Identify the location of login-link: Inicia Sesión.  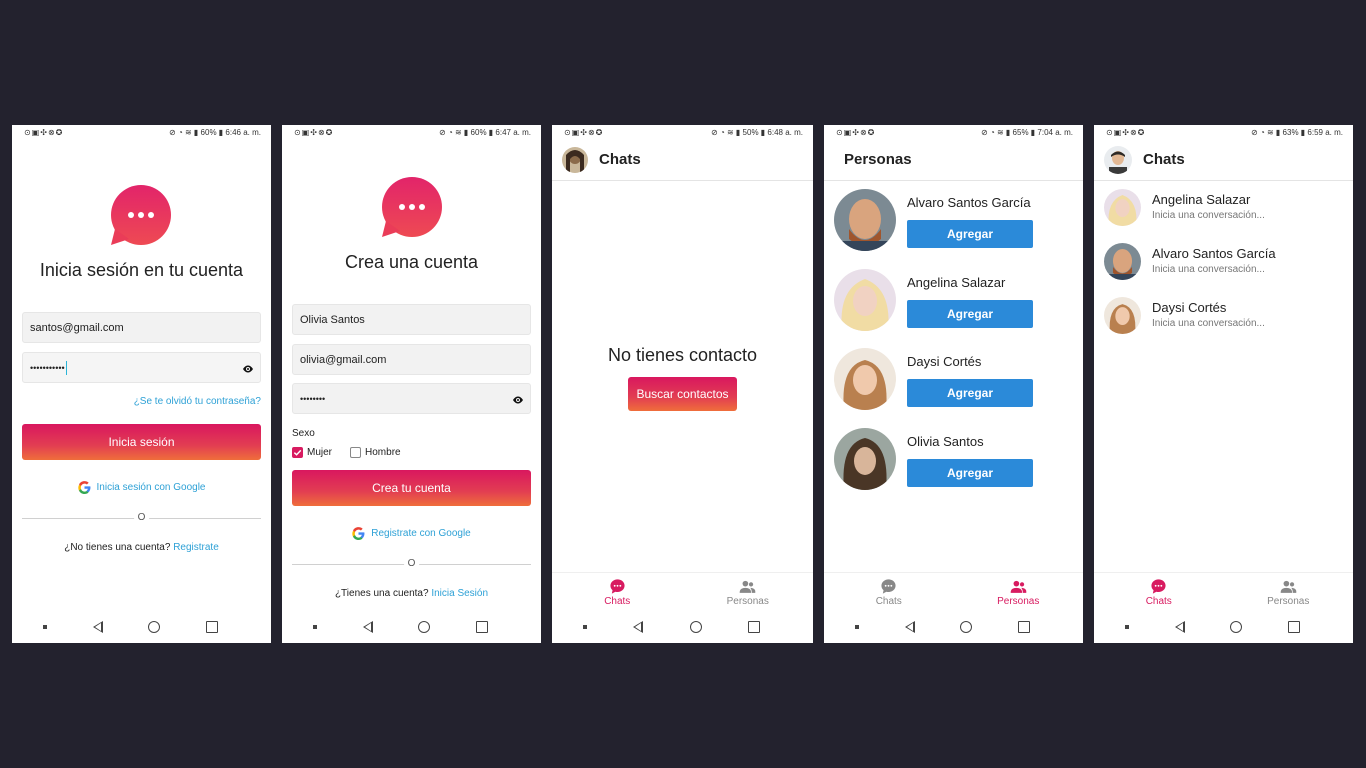
(459, 593).